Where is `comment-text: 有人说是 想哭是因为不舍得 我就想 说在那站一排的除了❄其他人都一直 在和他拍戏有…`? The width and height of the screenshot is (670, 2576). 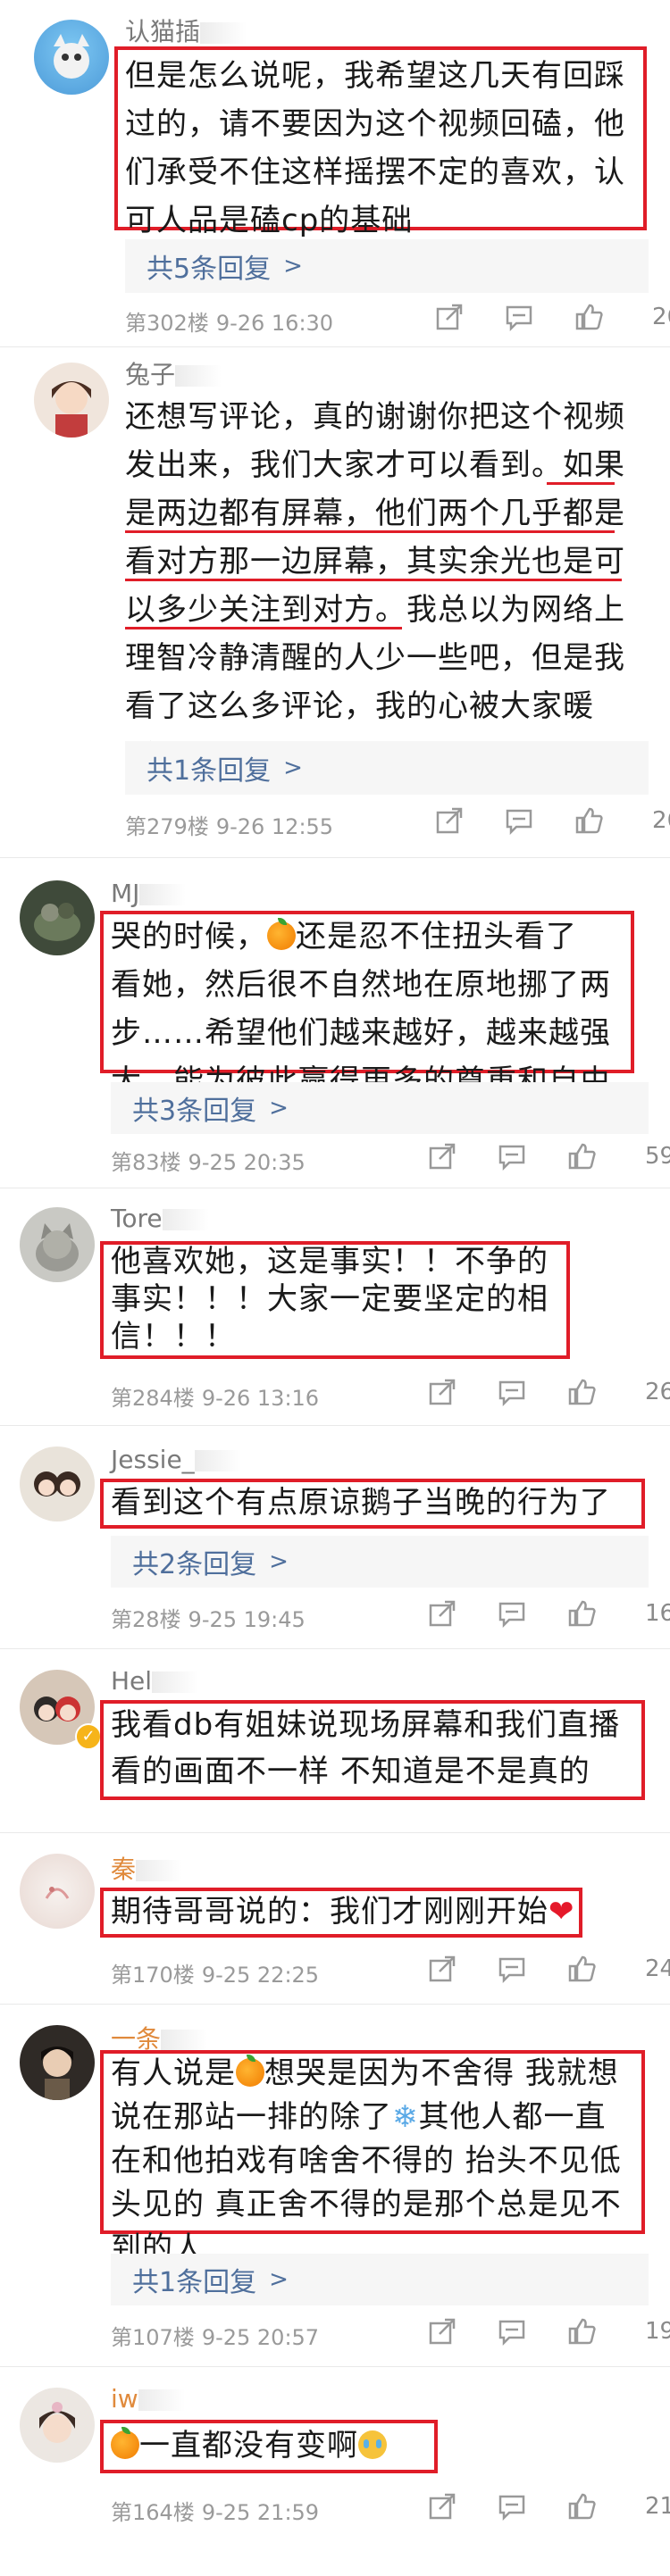 comment-text: 有人说是 想哭是因为不舍得 我就想 说在那站一排的除了❄其他人都一直 在和他拍戏有… is located at coordinates (366, 2160).